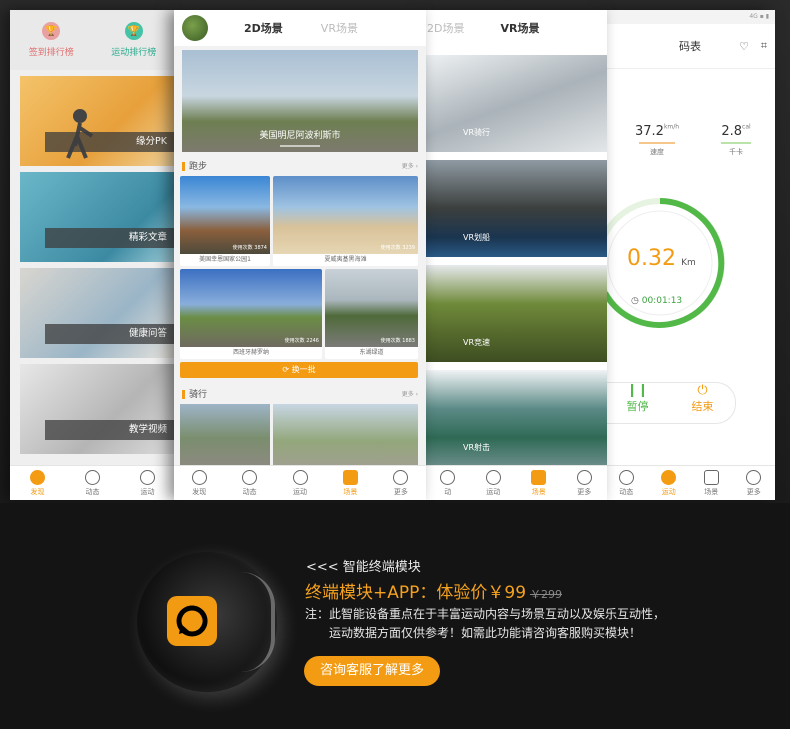 The image size is (790, 729). Describe the element at coordinates (97, 409) in the screenshot. I see `card-videos: 教学视频` at that location.